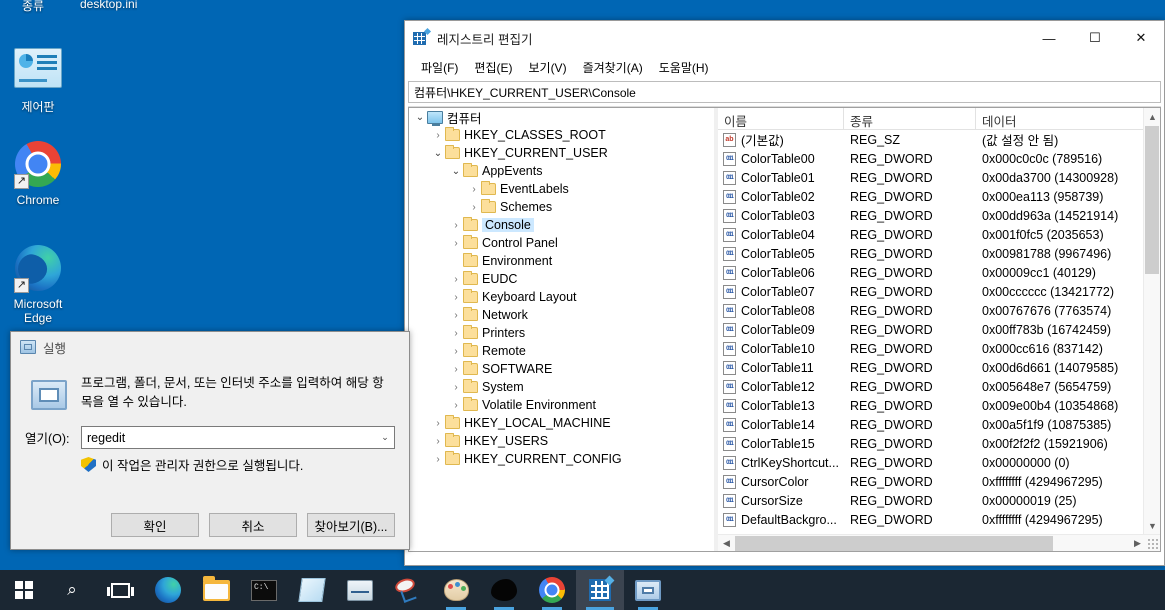  I want to click on command-prompt-taskbar: C:\, so click(264, 590).